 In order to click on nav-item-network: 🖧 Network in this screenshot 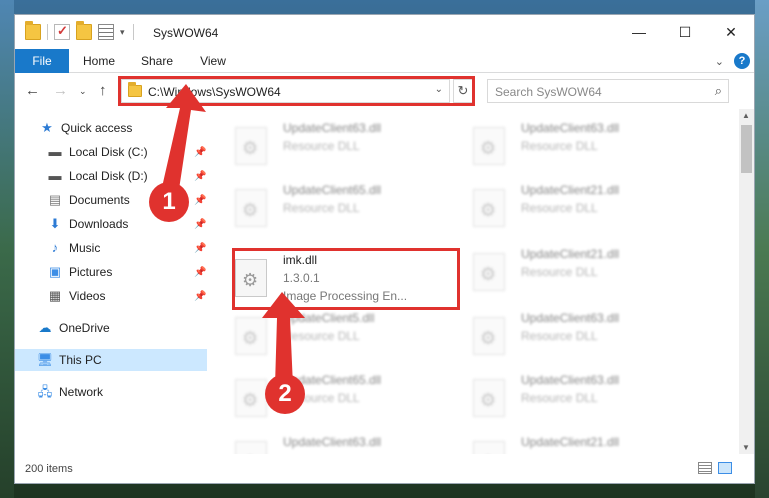, I will do `click(70, 392)`.